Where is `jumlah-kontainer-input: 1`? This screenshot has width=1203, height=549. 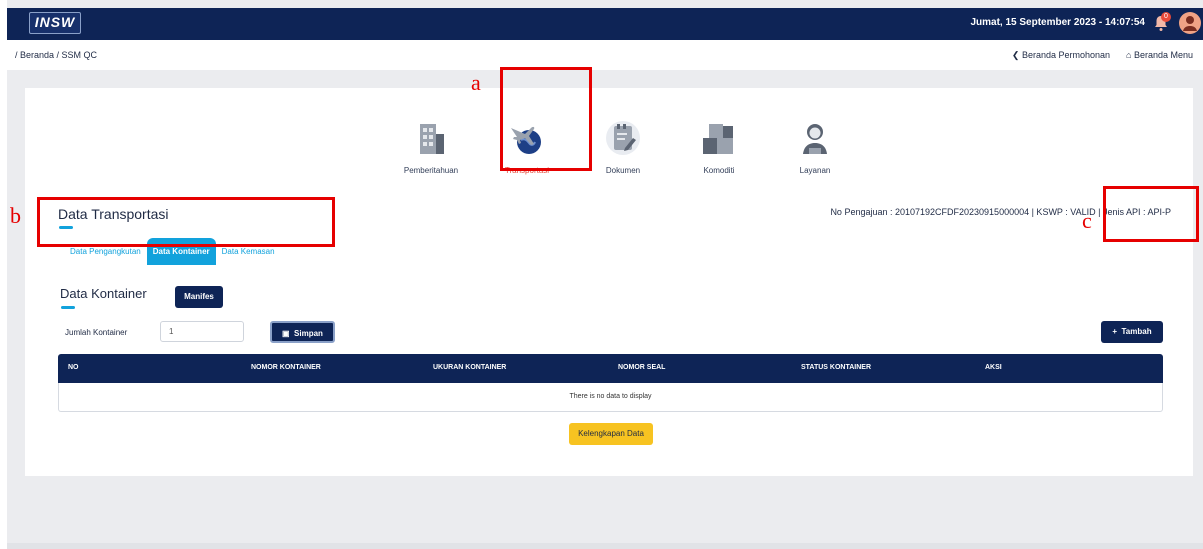
jumlah-kontainer-input: 1 is located at coordinates (202, 331).